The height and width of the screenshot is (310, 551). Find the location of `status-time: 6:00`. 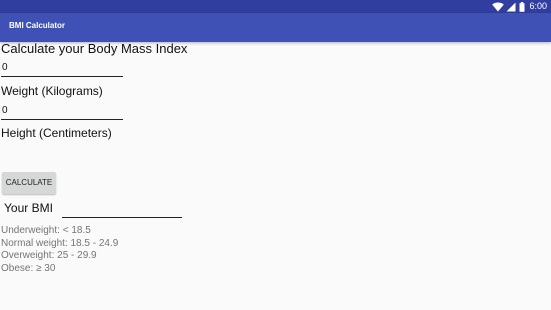

status-time: 6:00 is located at coordinates (538, 6).